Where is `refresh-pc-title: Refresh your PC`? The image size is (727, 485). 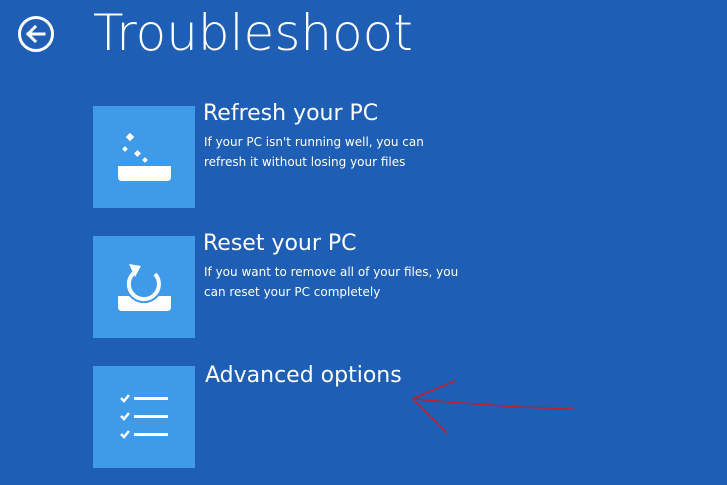 refresh-pc-title: Refresh your PC is located at coordinates (291, 113).